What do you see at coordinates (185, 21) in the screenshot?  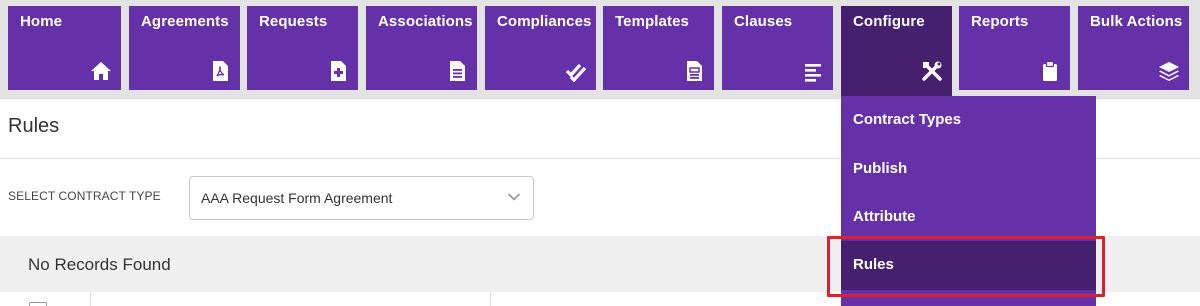 I see `nav-tile-label: Agreements` at bounding box center [185, 21].